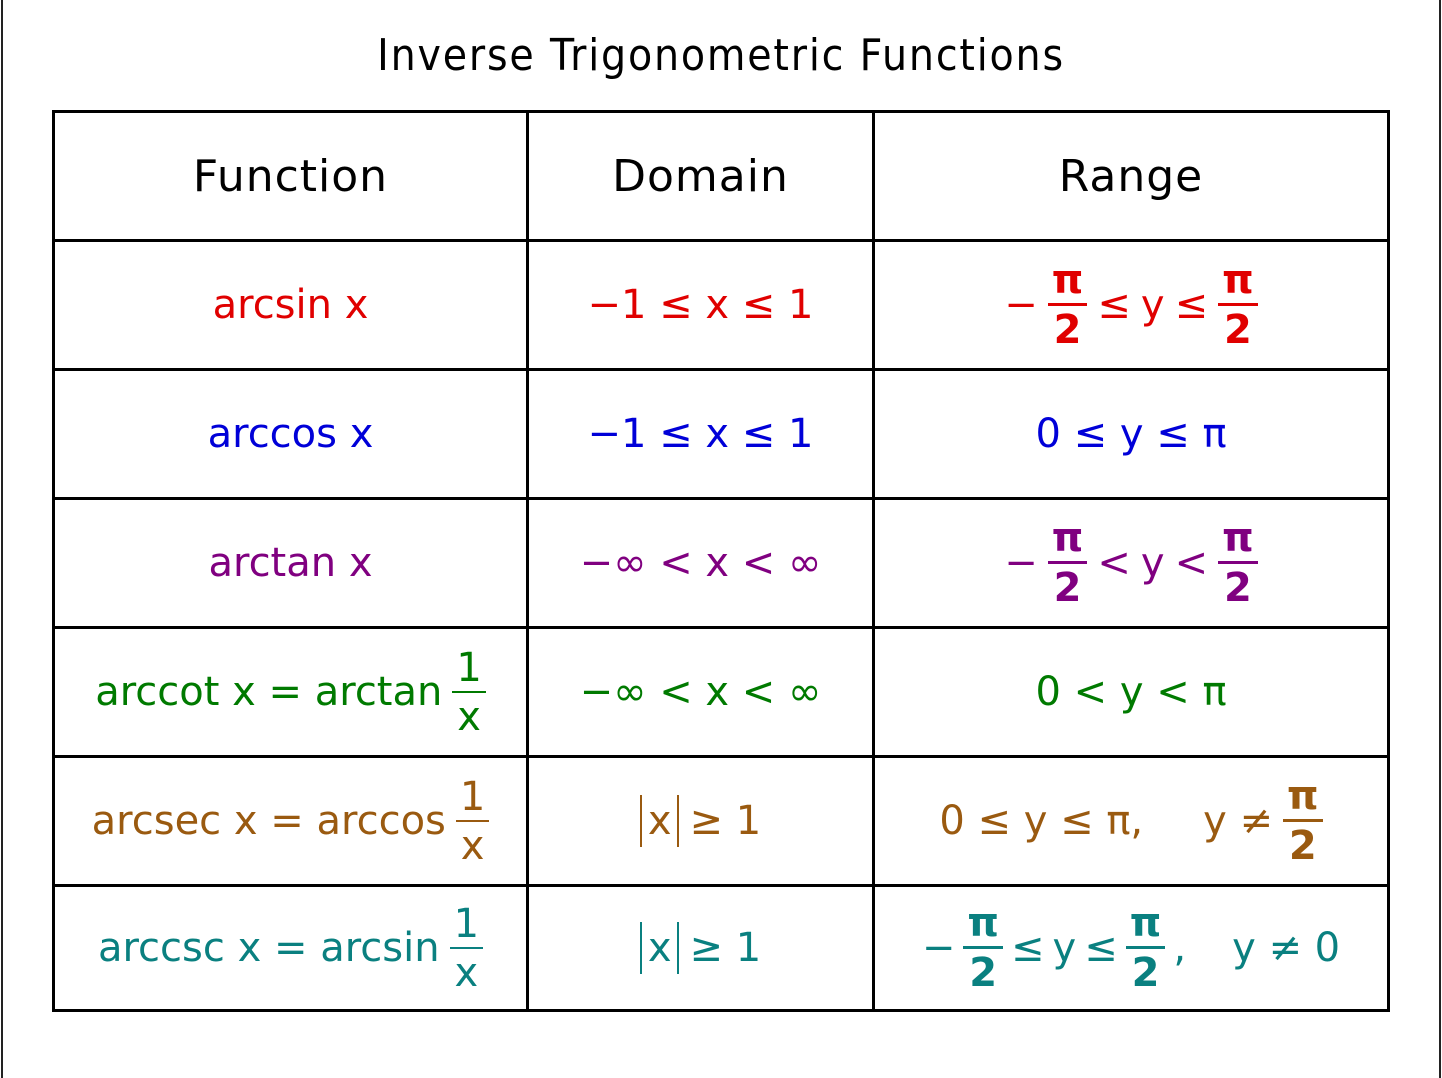  Describe the element at coordinates (290, 305) in the screenshot. I see `function-cell: arcsin x` at that location.